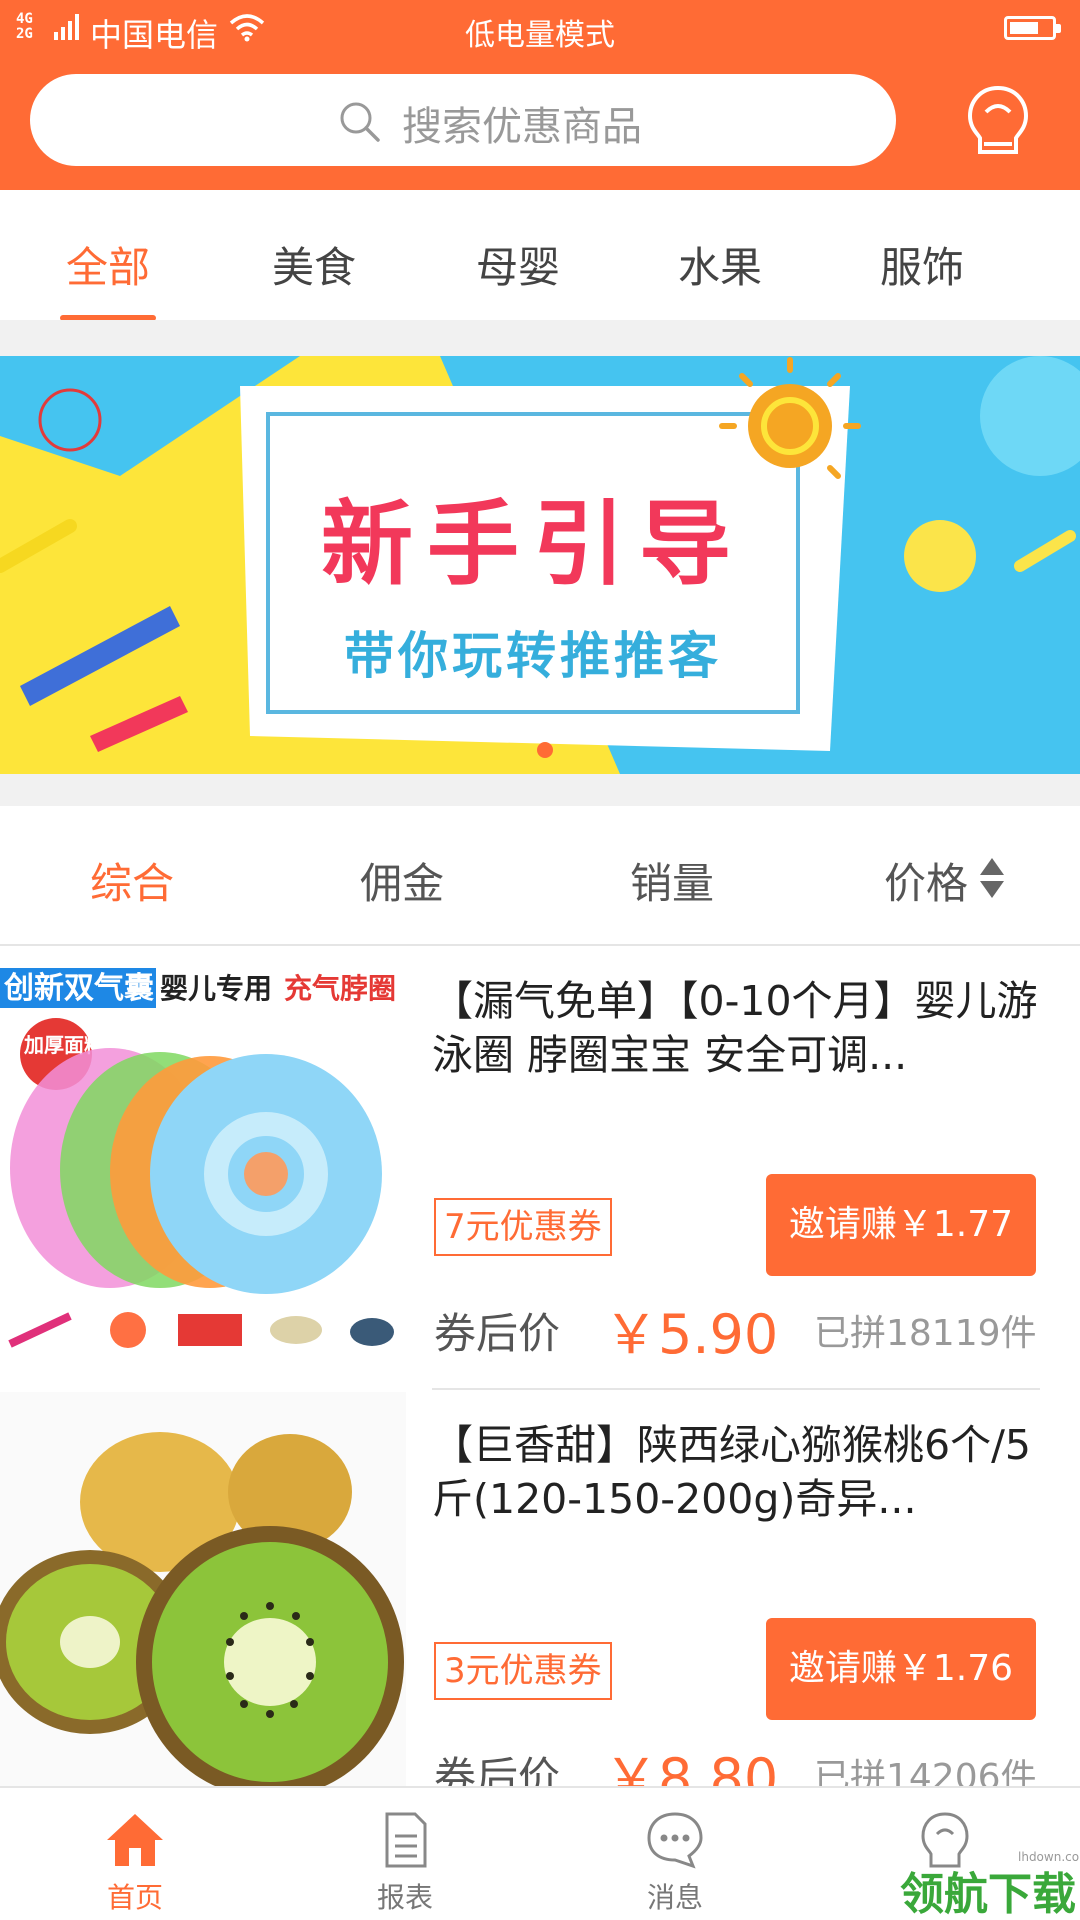 Image resolution: width=1080 pixels, height=1920 pixels. What do you see at coordinates (203, 1153) in the screenshot?
I see `product-image: 创新双气囊 婴儿专用 充气脖圈 加厚面料` at bounding box center [203, 1153].